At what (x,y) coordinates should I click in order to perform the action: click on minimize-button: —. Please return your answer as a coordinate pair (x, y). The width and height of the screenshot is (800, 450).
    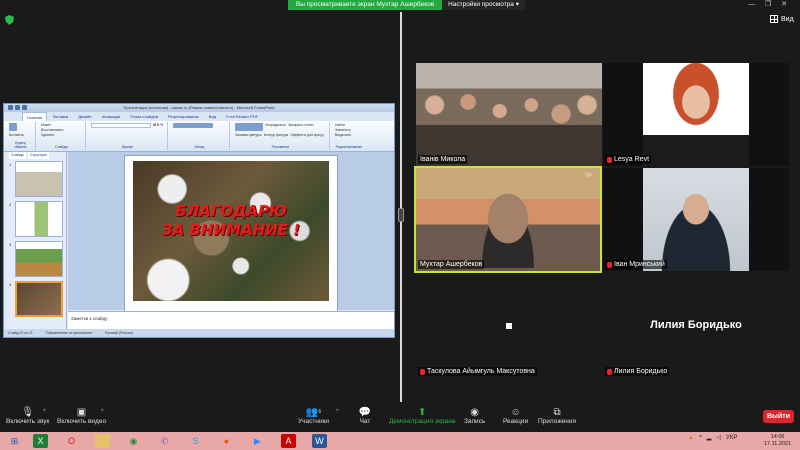
    Looking at the image, I should click on (751, 5).